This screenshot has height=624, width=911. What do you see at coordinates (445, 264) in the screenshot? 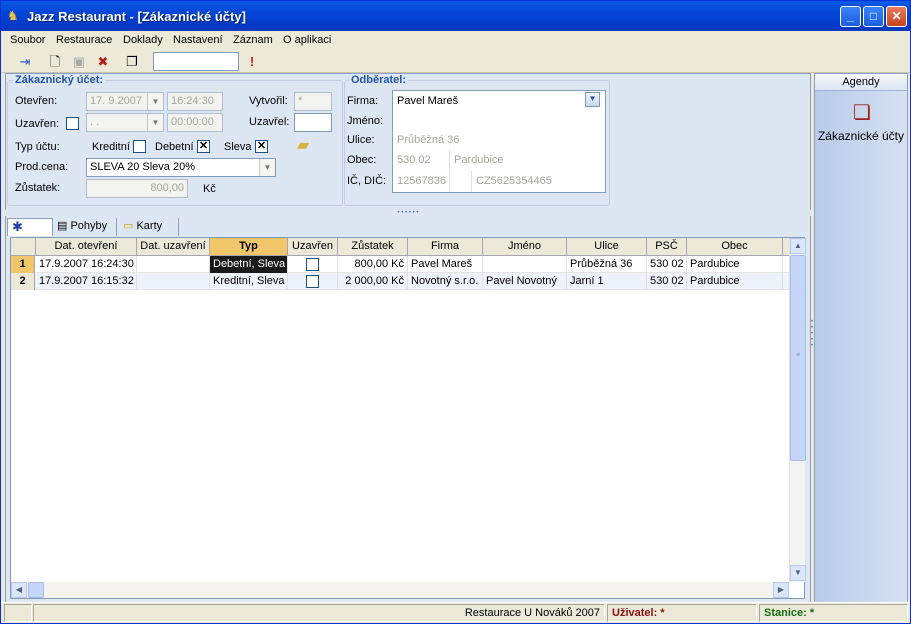
I see `cell-firm: Pavel Mareš` at bounding box center [445, 264].